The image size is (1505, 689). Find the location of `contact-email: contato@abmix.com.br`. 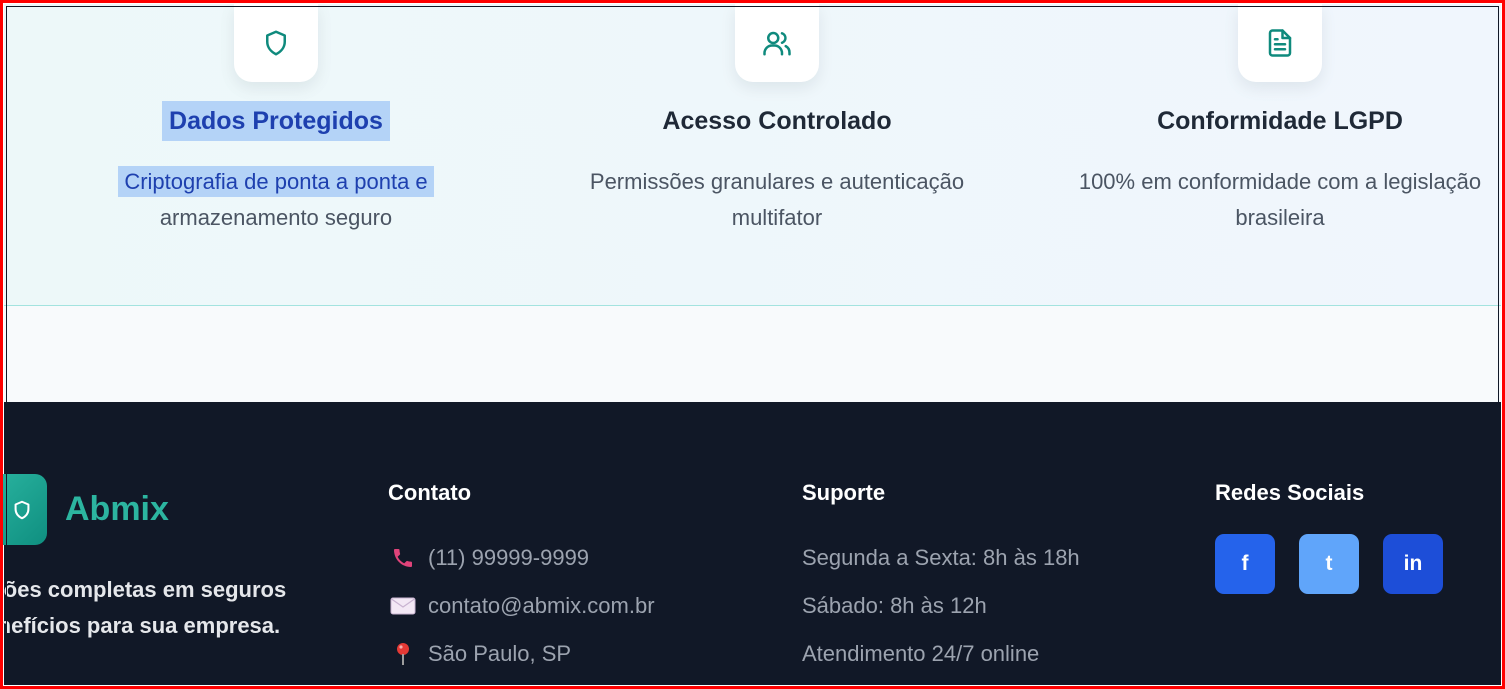

contact-email: contato@abmix.com.br is located at coordinates (522, 606).